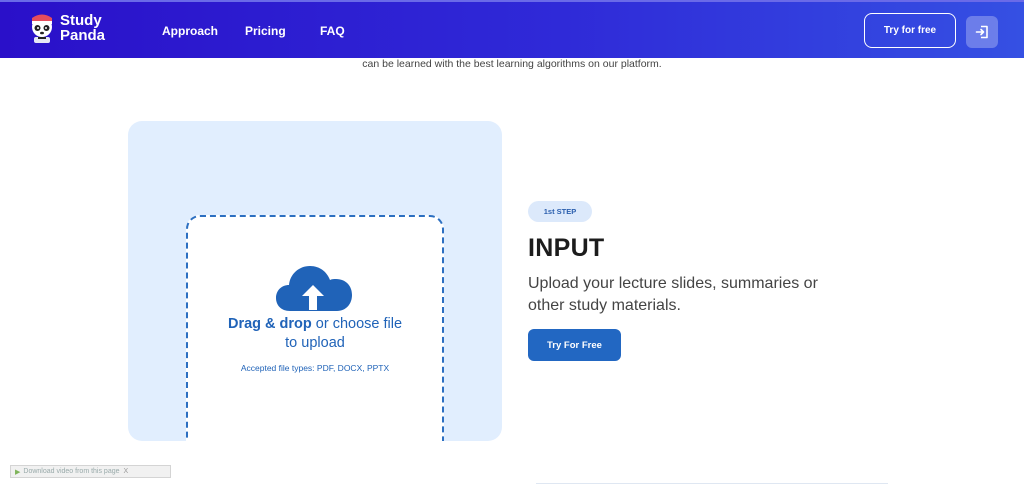  What do you see at coordinates (269, 324) in the screenshot?
I see `drag-drop-label: Drag & drop` at bounding box center [269, 324].